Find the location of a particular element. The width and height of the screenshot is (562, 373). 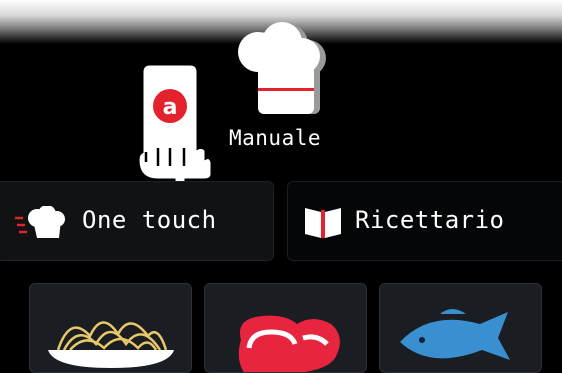

category-card-pasta is located at coordinates (110, 328).